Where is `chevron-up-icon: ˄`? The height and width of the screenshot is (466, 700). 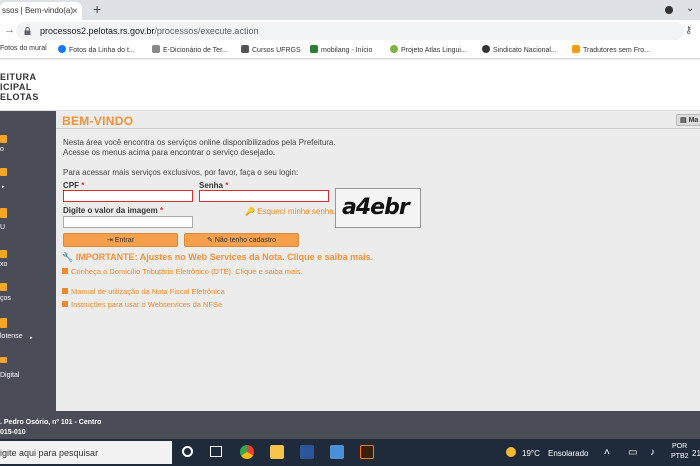 chevron-up-icon: ˄ is located at coordinates (607, 452).